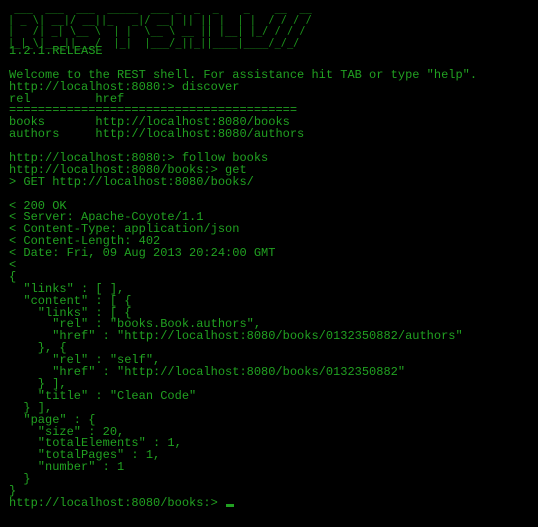 Image resolution: width=538 pixels, height=527 pixels. Describe the element at coordinates (142, 253) in the screenshot. I see `terminal-line: < Date: Fri, 09 Aug 2013 20:24:00 GMT` at that location.